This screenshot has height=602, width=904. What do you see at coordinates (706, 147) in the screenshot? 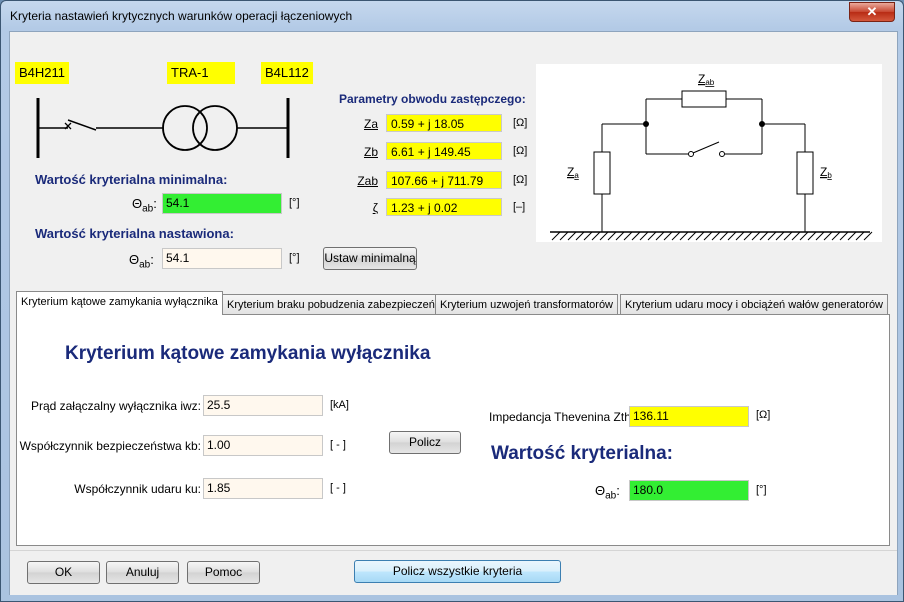
I see `switch-blade-icon` at bounding box center [706, 147].